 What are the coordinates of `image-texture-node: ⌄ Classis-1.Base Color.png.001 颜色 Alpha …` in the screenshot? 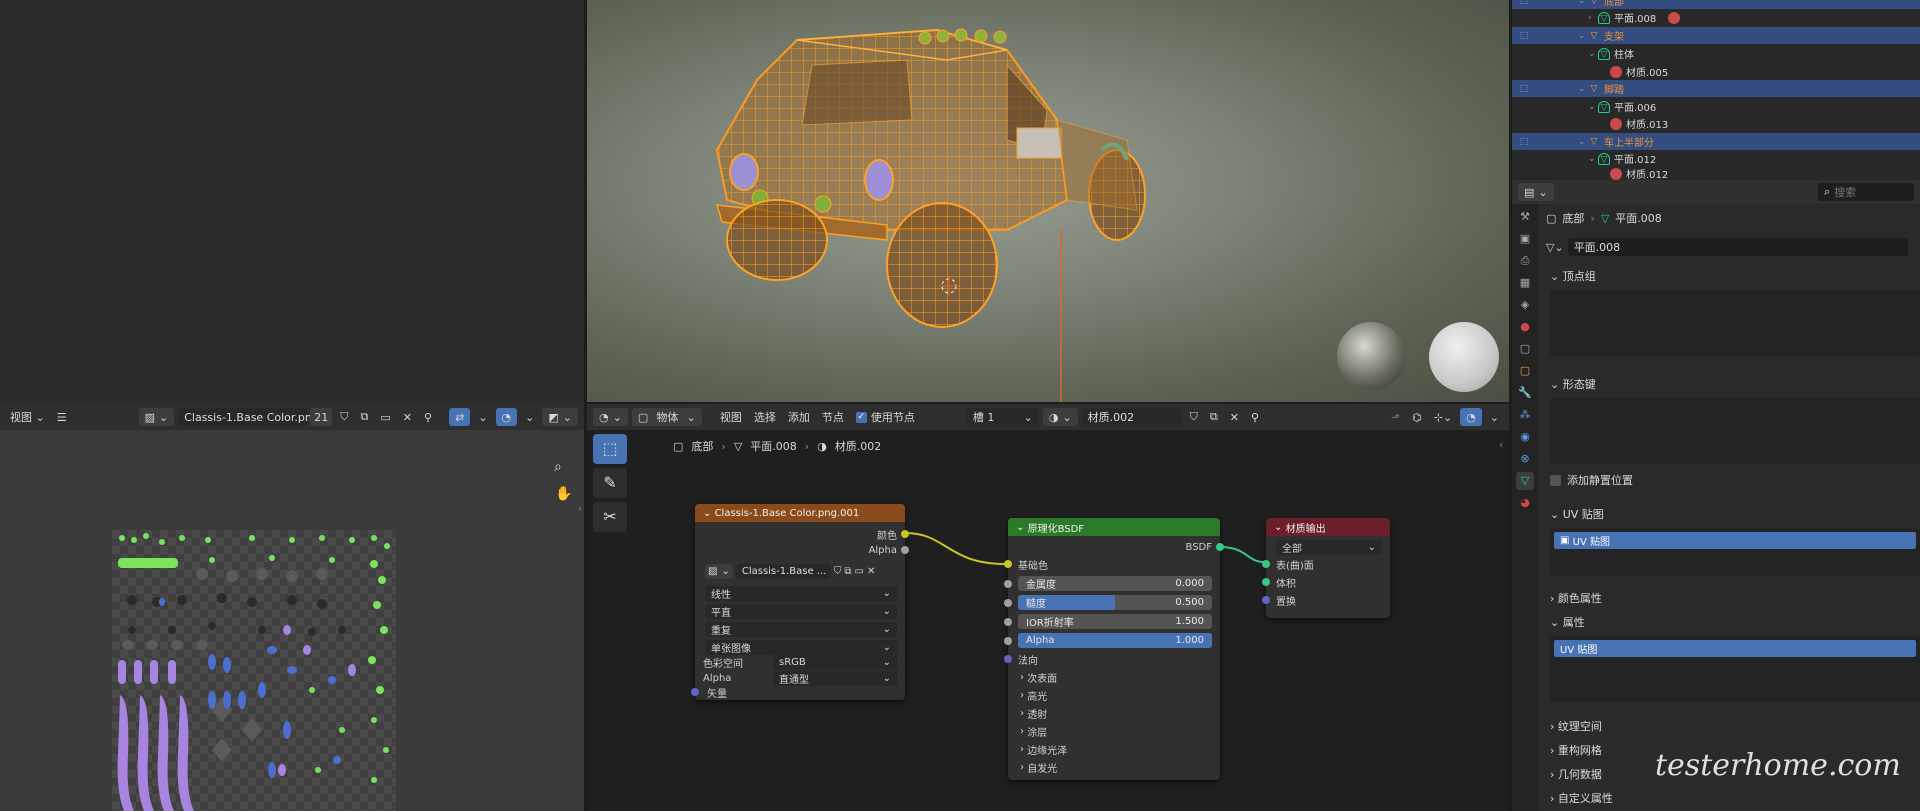 It's located at (800, 602).